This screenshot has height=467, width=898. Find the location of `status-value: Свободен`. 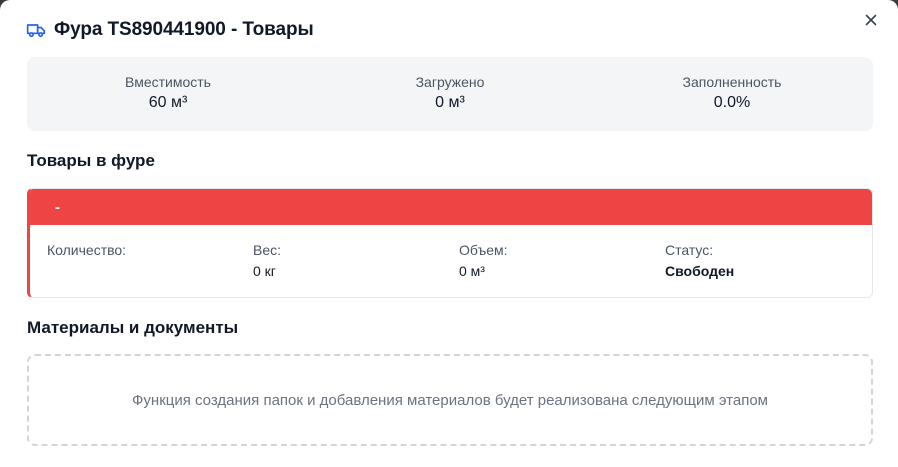

status-value: Свободен is located at coordinates (700, 271).